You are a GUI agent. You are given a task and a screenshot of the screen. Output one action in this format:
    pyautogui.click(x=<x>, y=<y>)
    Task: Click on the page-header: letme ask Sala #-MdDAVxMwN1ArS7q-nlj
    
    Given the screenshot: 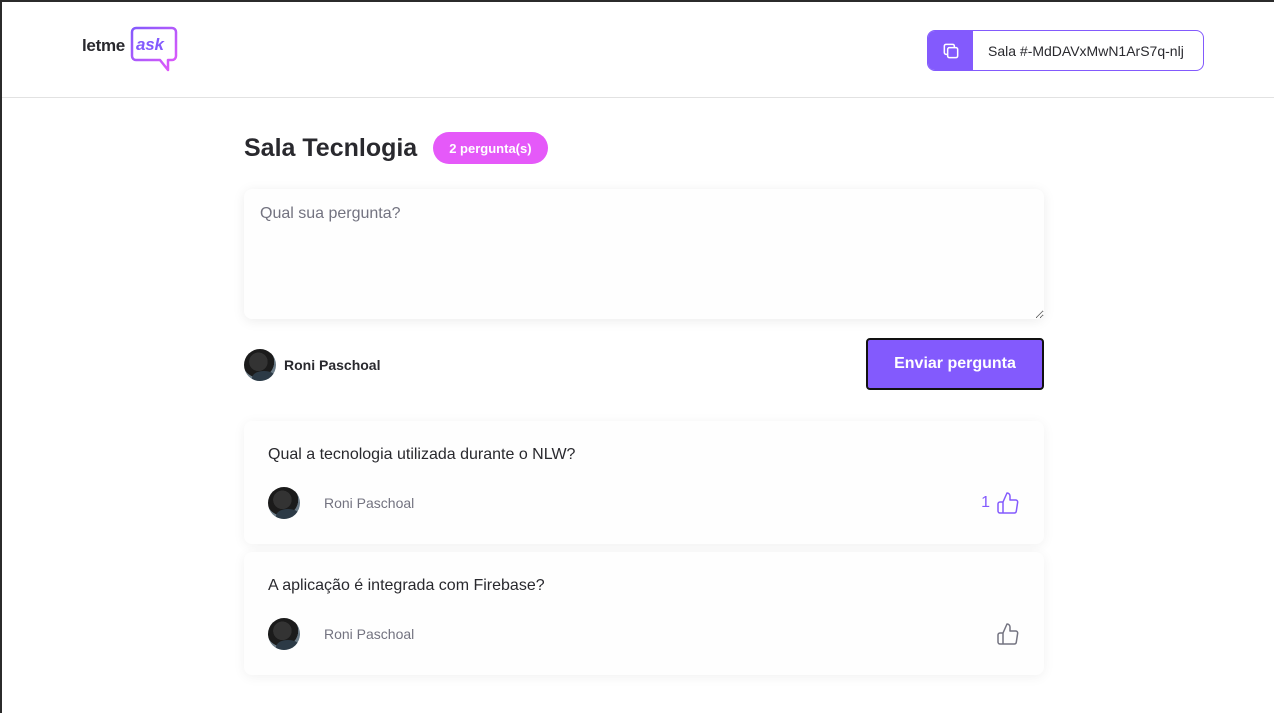 What is the action you would take?
    pyautogui.click(x=638, y=50)
    